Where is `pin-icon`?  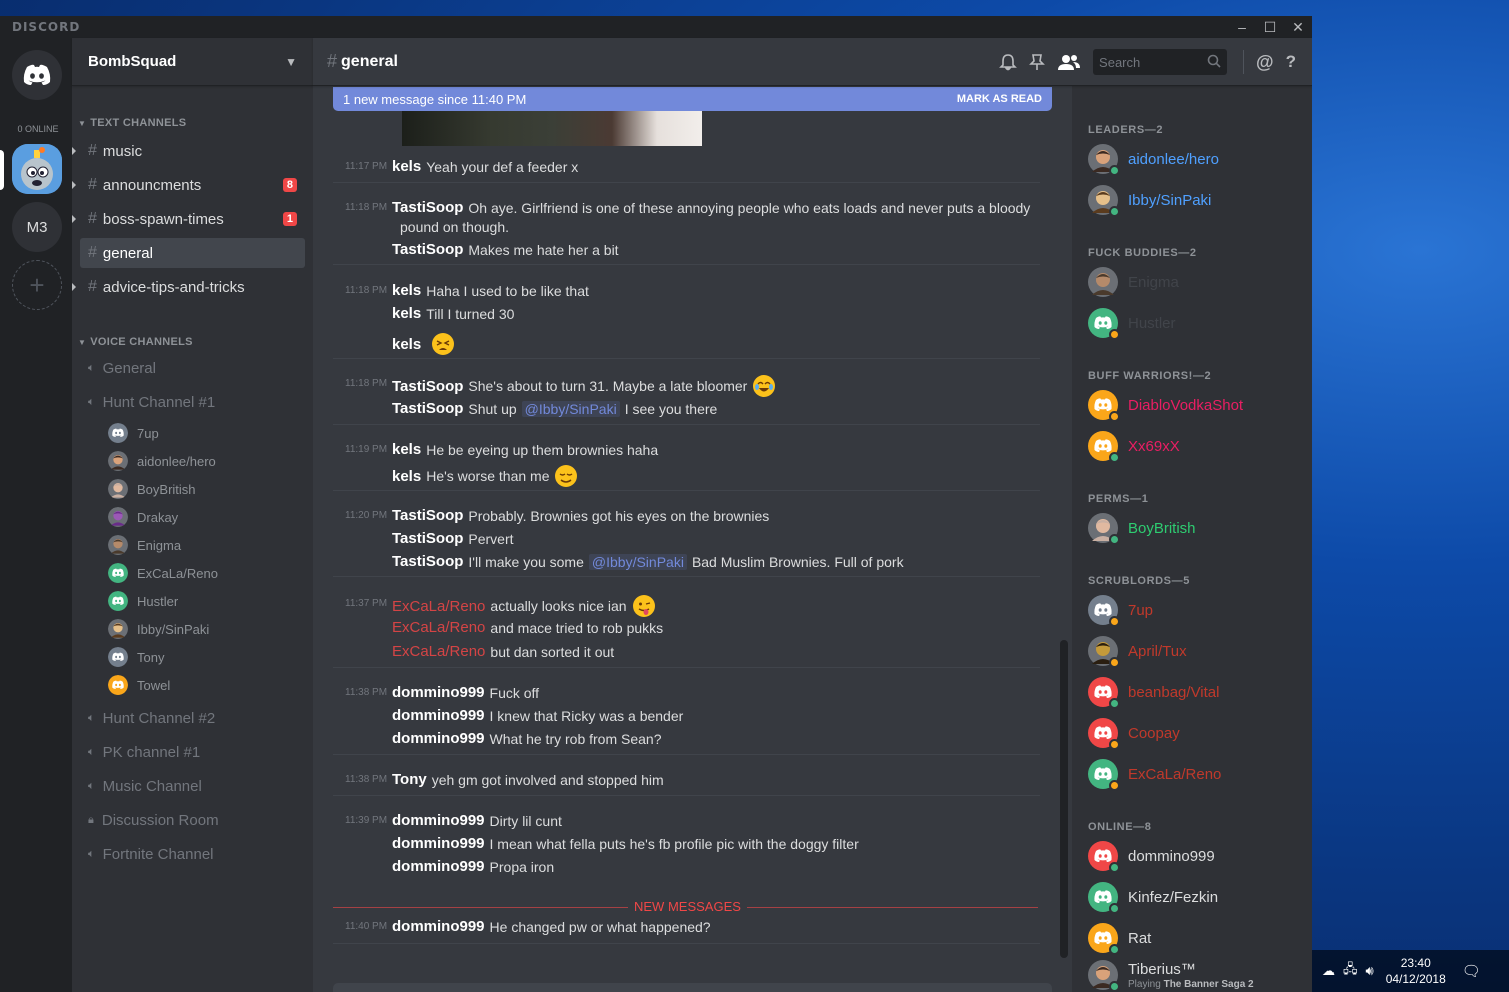
pin-icon is located at coordinates (1037, 62).